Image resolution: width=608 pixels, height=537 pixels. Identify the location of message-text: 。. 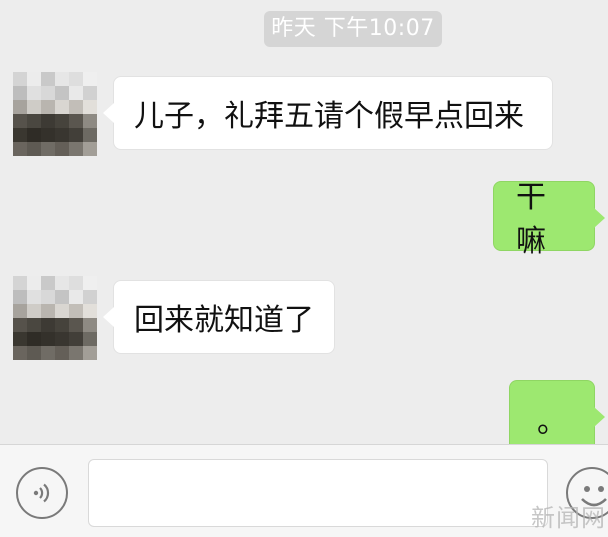
(552, 422).